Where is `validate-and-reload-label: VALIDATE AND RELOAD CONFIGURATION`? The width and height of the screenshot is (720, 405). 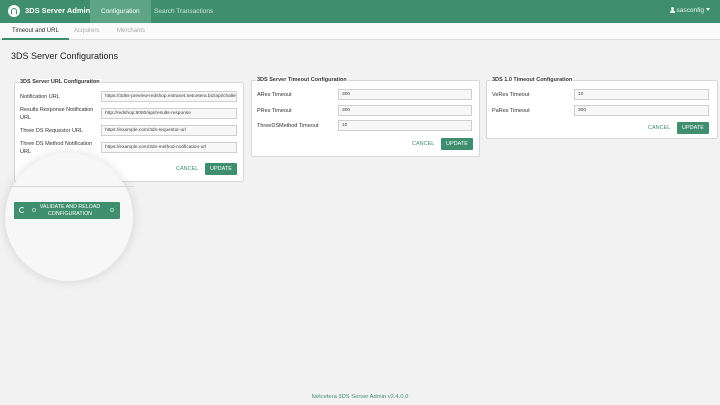
validate-and-reload-label: VALIDATE AND RELOAD CONFIGURATION is located at coordinates (70, 210).